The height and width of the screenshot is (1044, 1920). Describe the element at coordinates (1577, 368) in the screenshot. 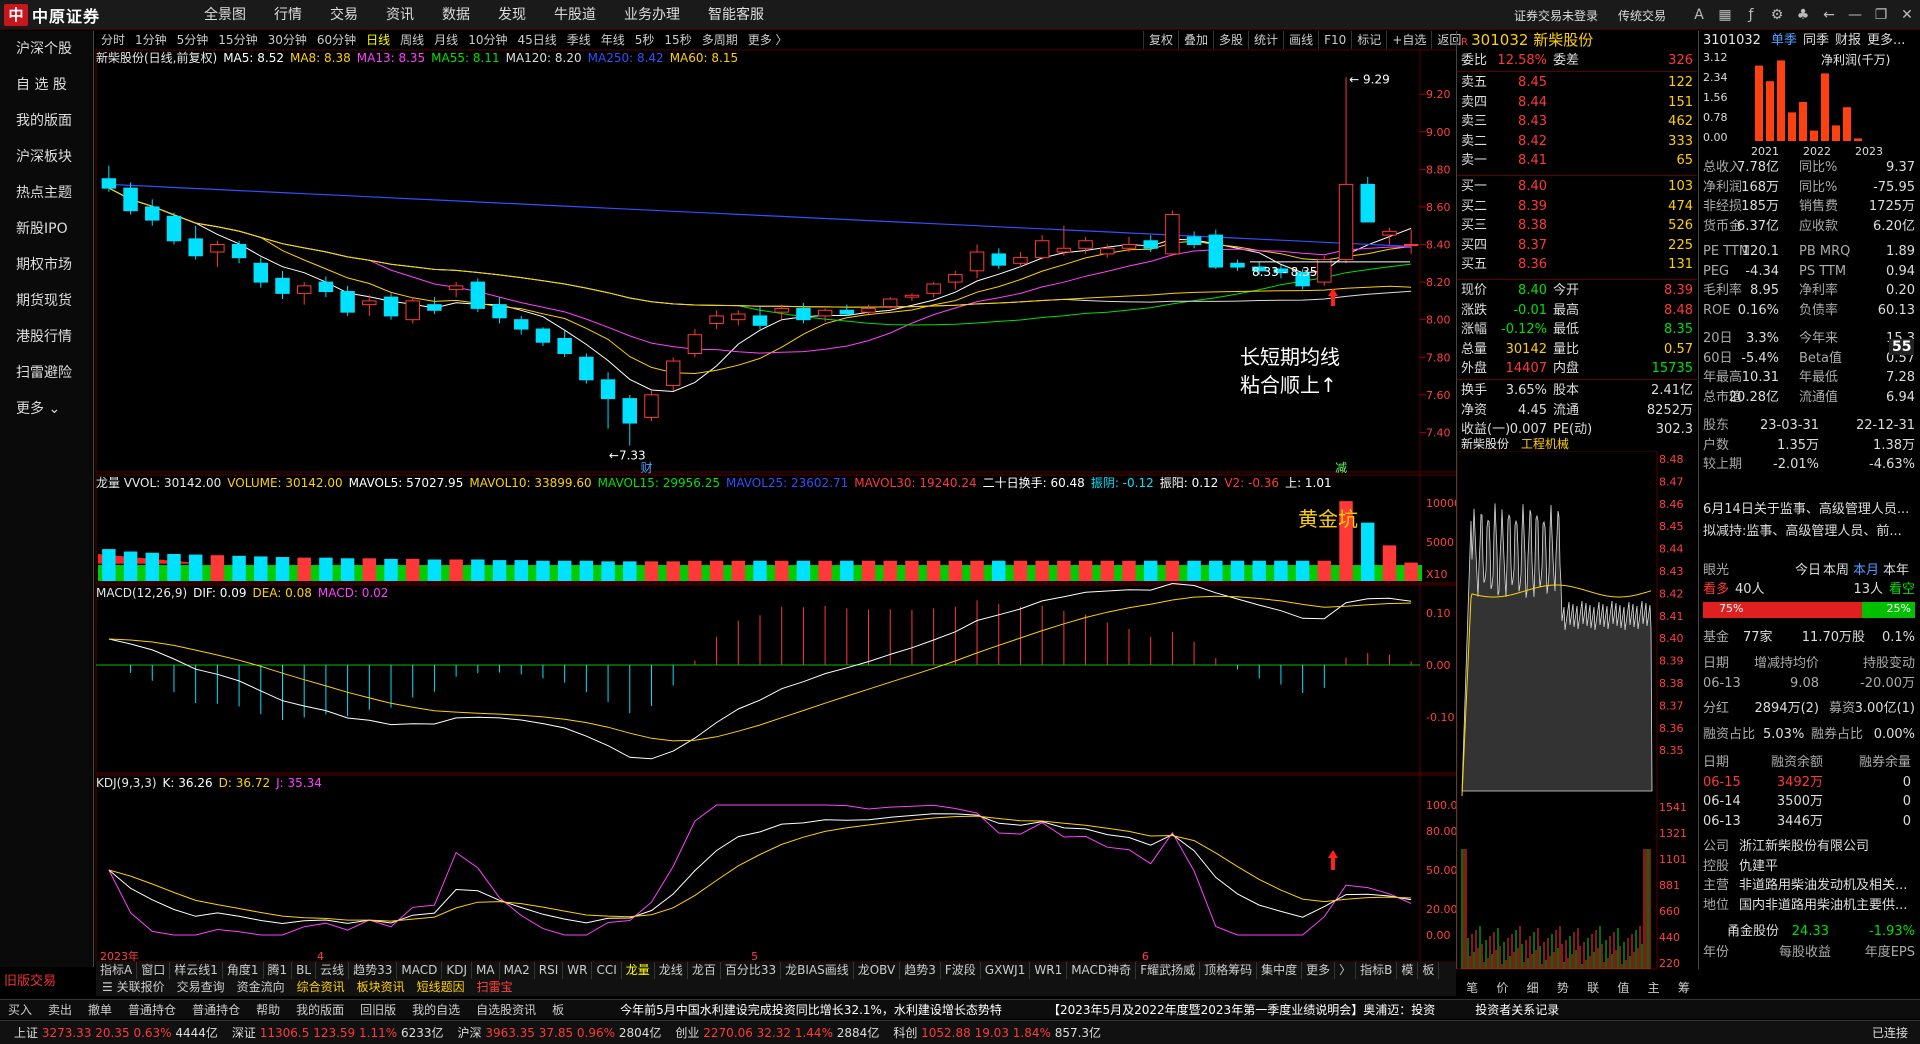

I see `info-row-4: 外盘 14407 内盘 15735` at that location.